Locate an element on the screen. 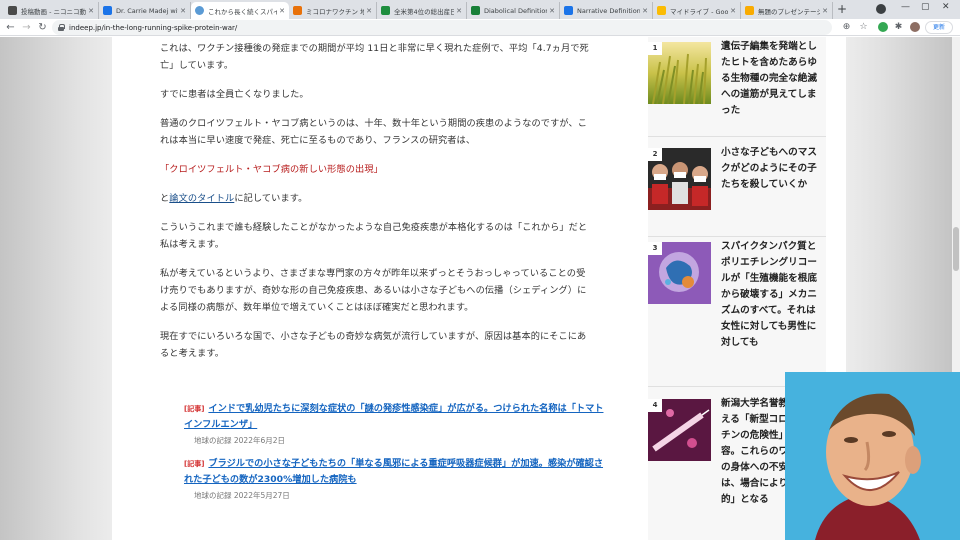  ranking-item: 2 小さな子どもへのマスクがどのようにその子たちを殺していくか is located at coordinates (737, 190).